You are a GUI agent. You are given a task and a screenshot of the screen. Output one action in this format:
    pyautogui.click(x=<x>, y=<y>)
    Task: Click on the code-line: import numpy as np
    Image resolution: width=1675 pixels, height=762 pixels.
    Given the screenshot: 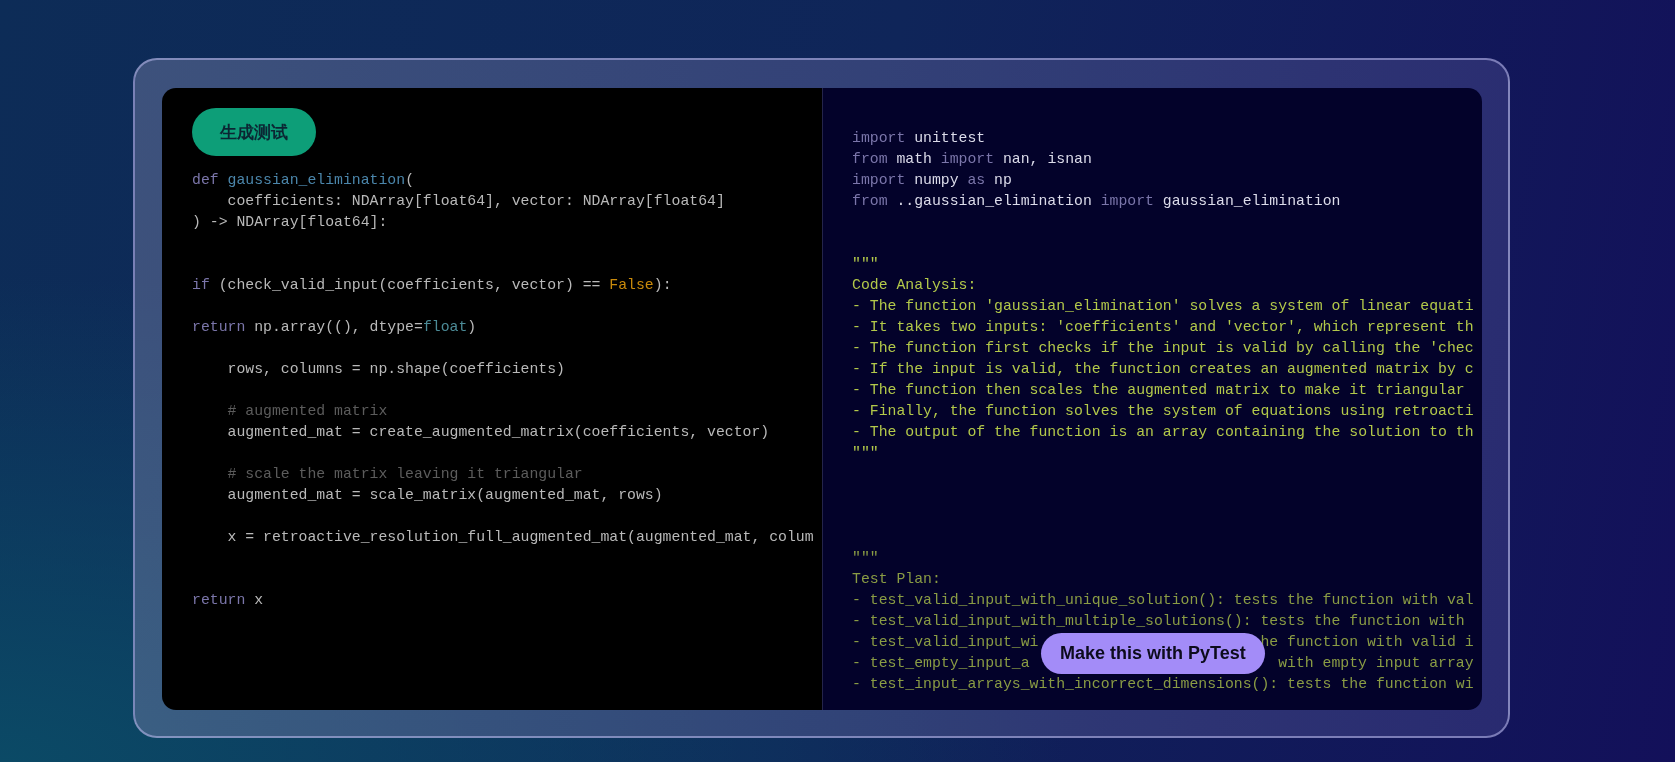 What is the action you would take?
    pyautogui.click(x=932, y=180)
    